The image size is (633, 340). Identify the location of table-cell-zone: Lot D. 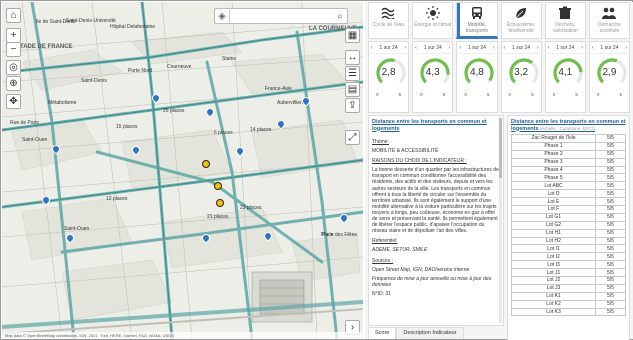
(553, 194).